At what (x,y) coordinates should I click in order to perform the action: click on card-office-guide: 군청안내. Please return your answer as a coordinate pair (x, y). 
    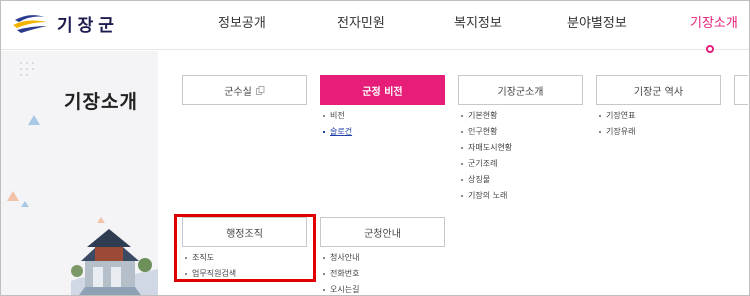
    Looking at the image, I should click on (382, 232).